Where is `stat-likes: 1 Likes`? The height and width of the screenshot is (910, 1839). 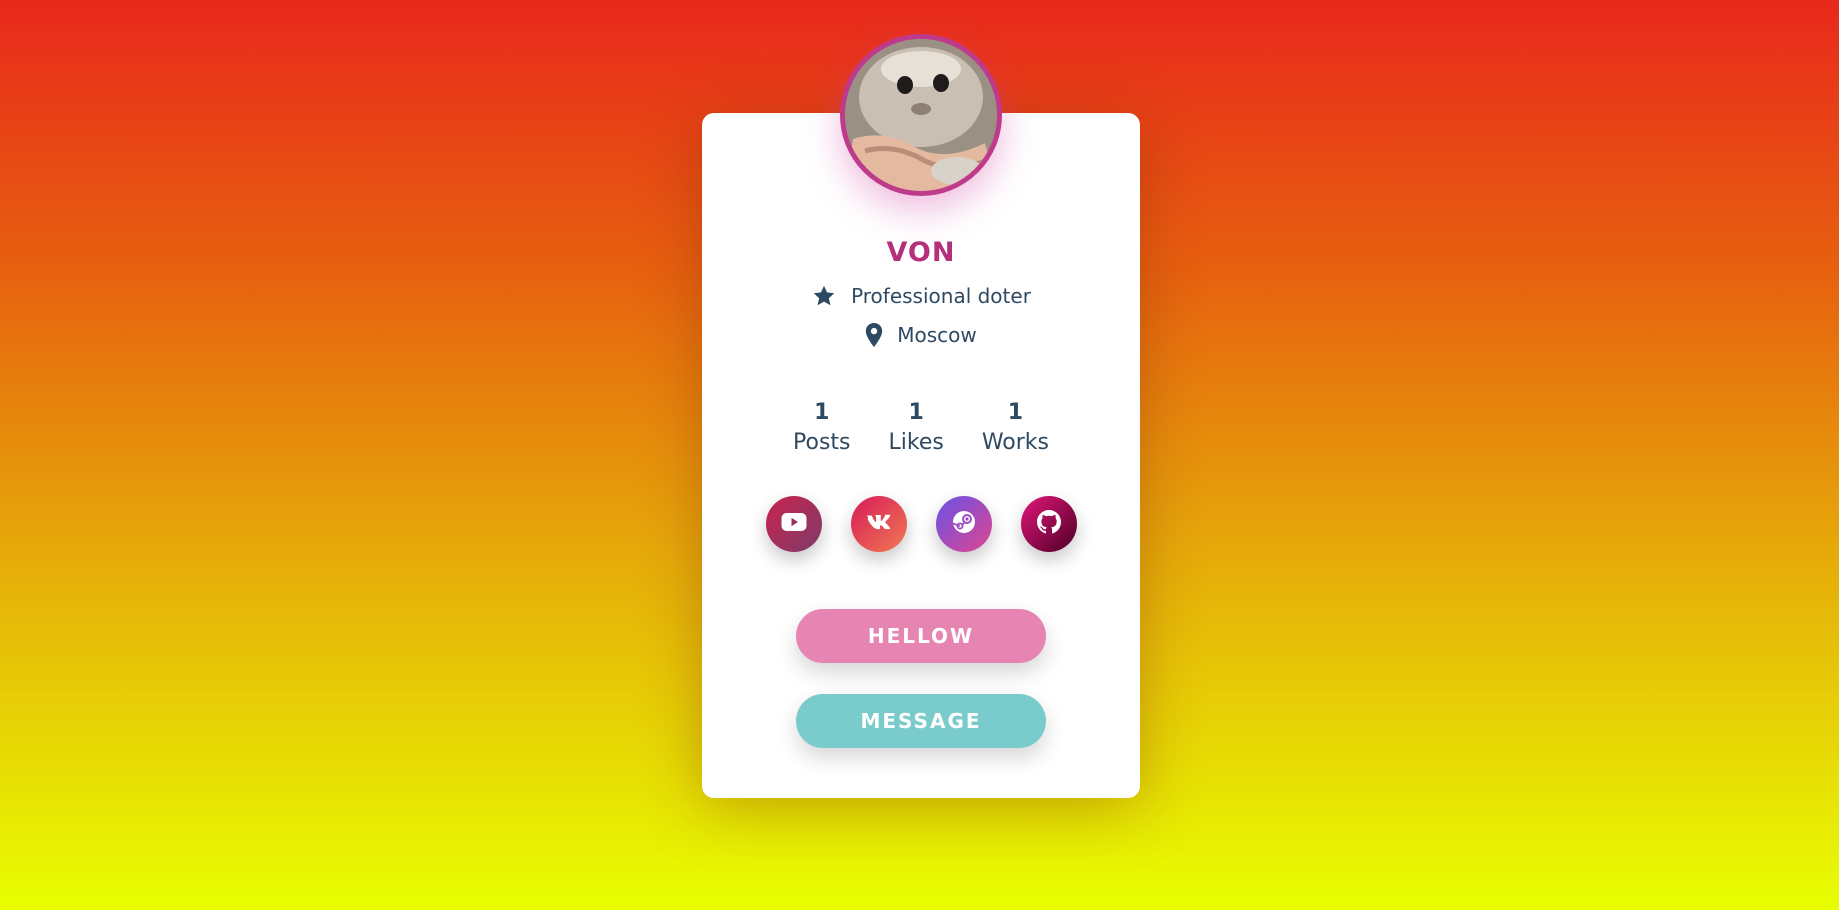
stat-likes: 1 Likes is located at coordinates (916, 430).